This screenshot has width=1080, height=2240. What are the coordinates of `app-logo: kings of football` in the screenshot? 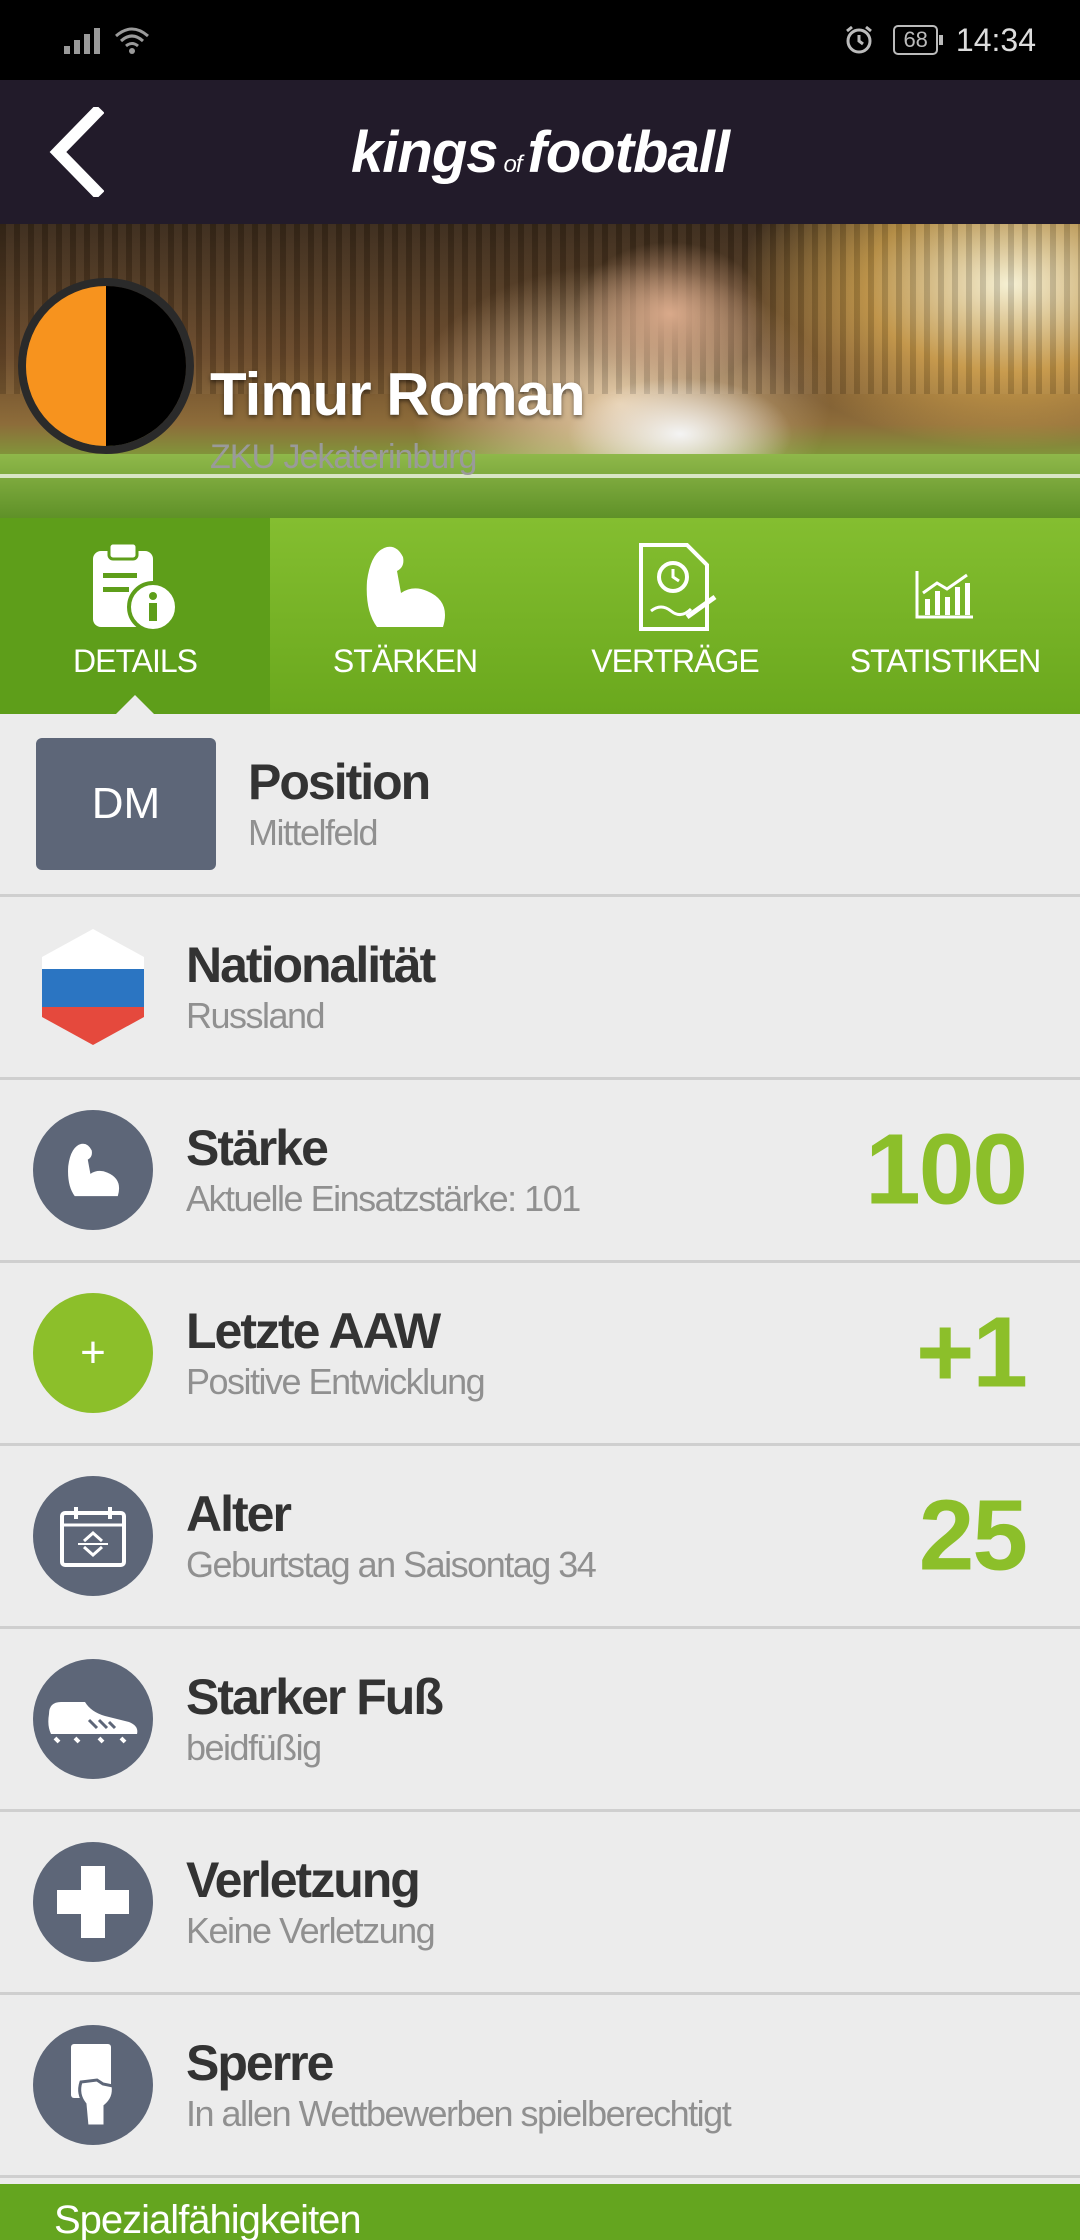 It's located at (540, 152).